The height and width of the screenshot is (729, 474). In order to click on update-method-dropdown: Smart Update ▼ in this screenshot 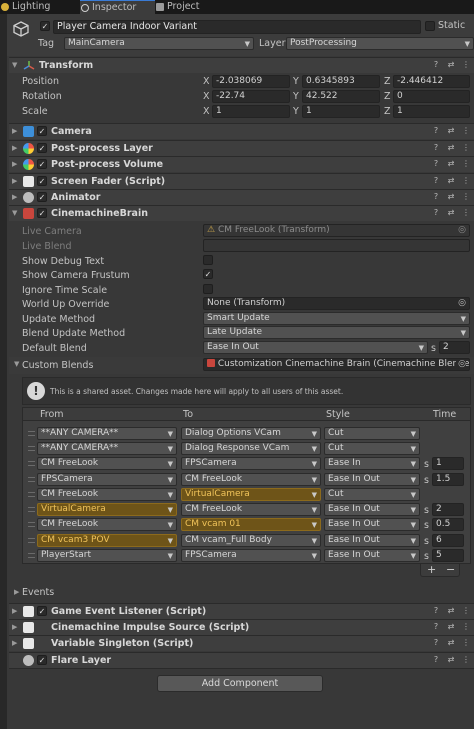, I will do `click(336, 318)`.